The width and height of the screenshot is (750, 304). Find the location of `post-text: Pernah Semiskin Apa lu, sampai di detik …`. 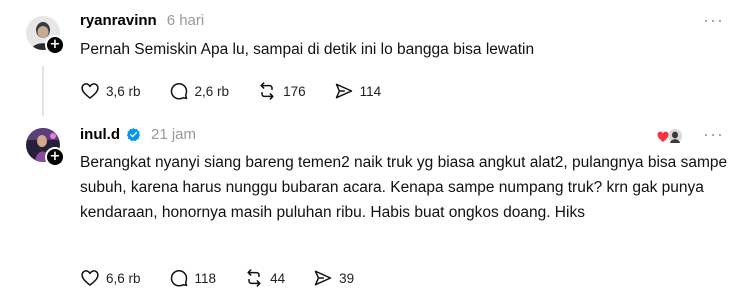

post-text: Pernah Semiskin Apa lu, sampai di detik … is located at coordinates (307, 49).